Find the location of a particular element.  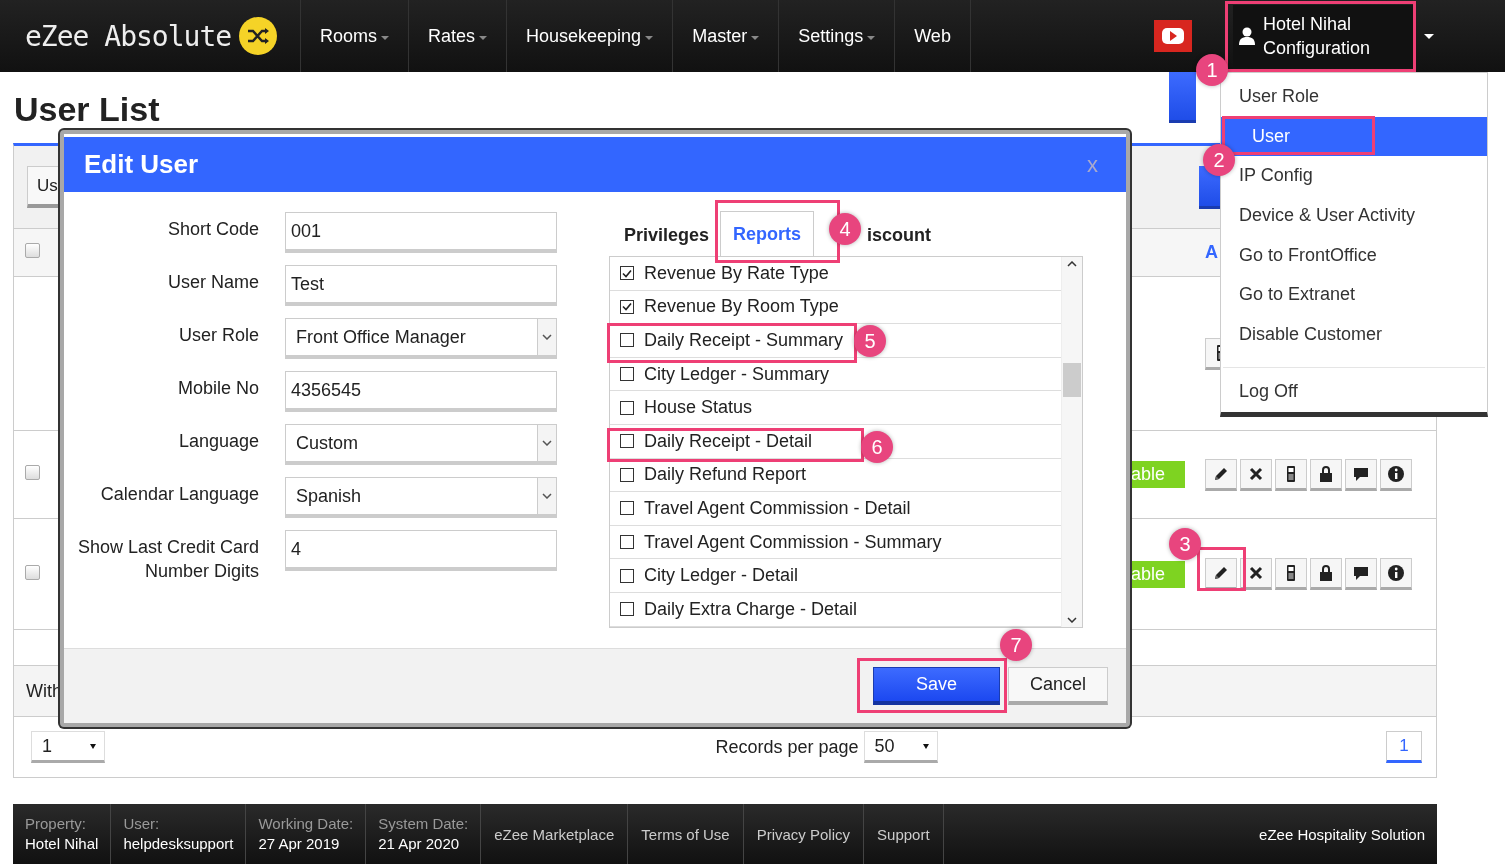

cancel-button: Cancel is located at coordinates (1058, 686).